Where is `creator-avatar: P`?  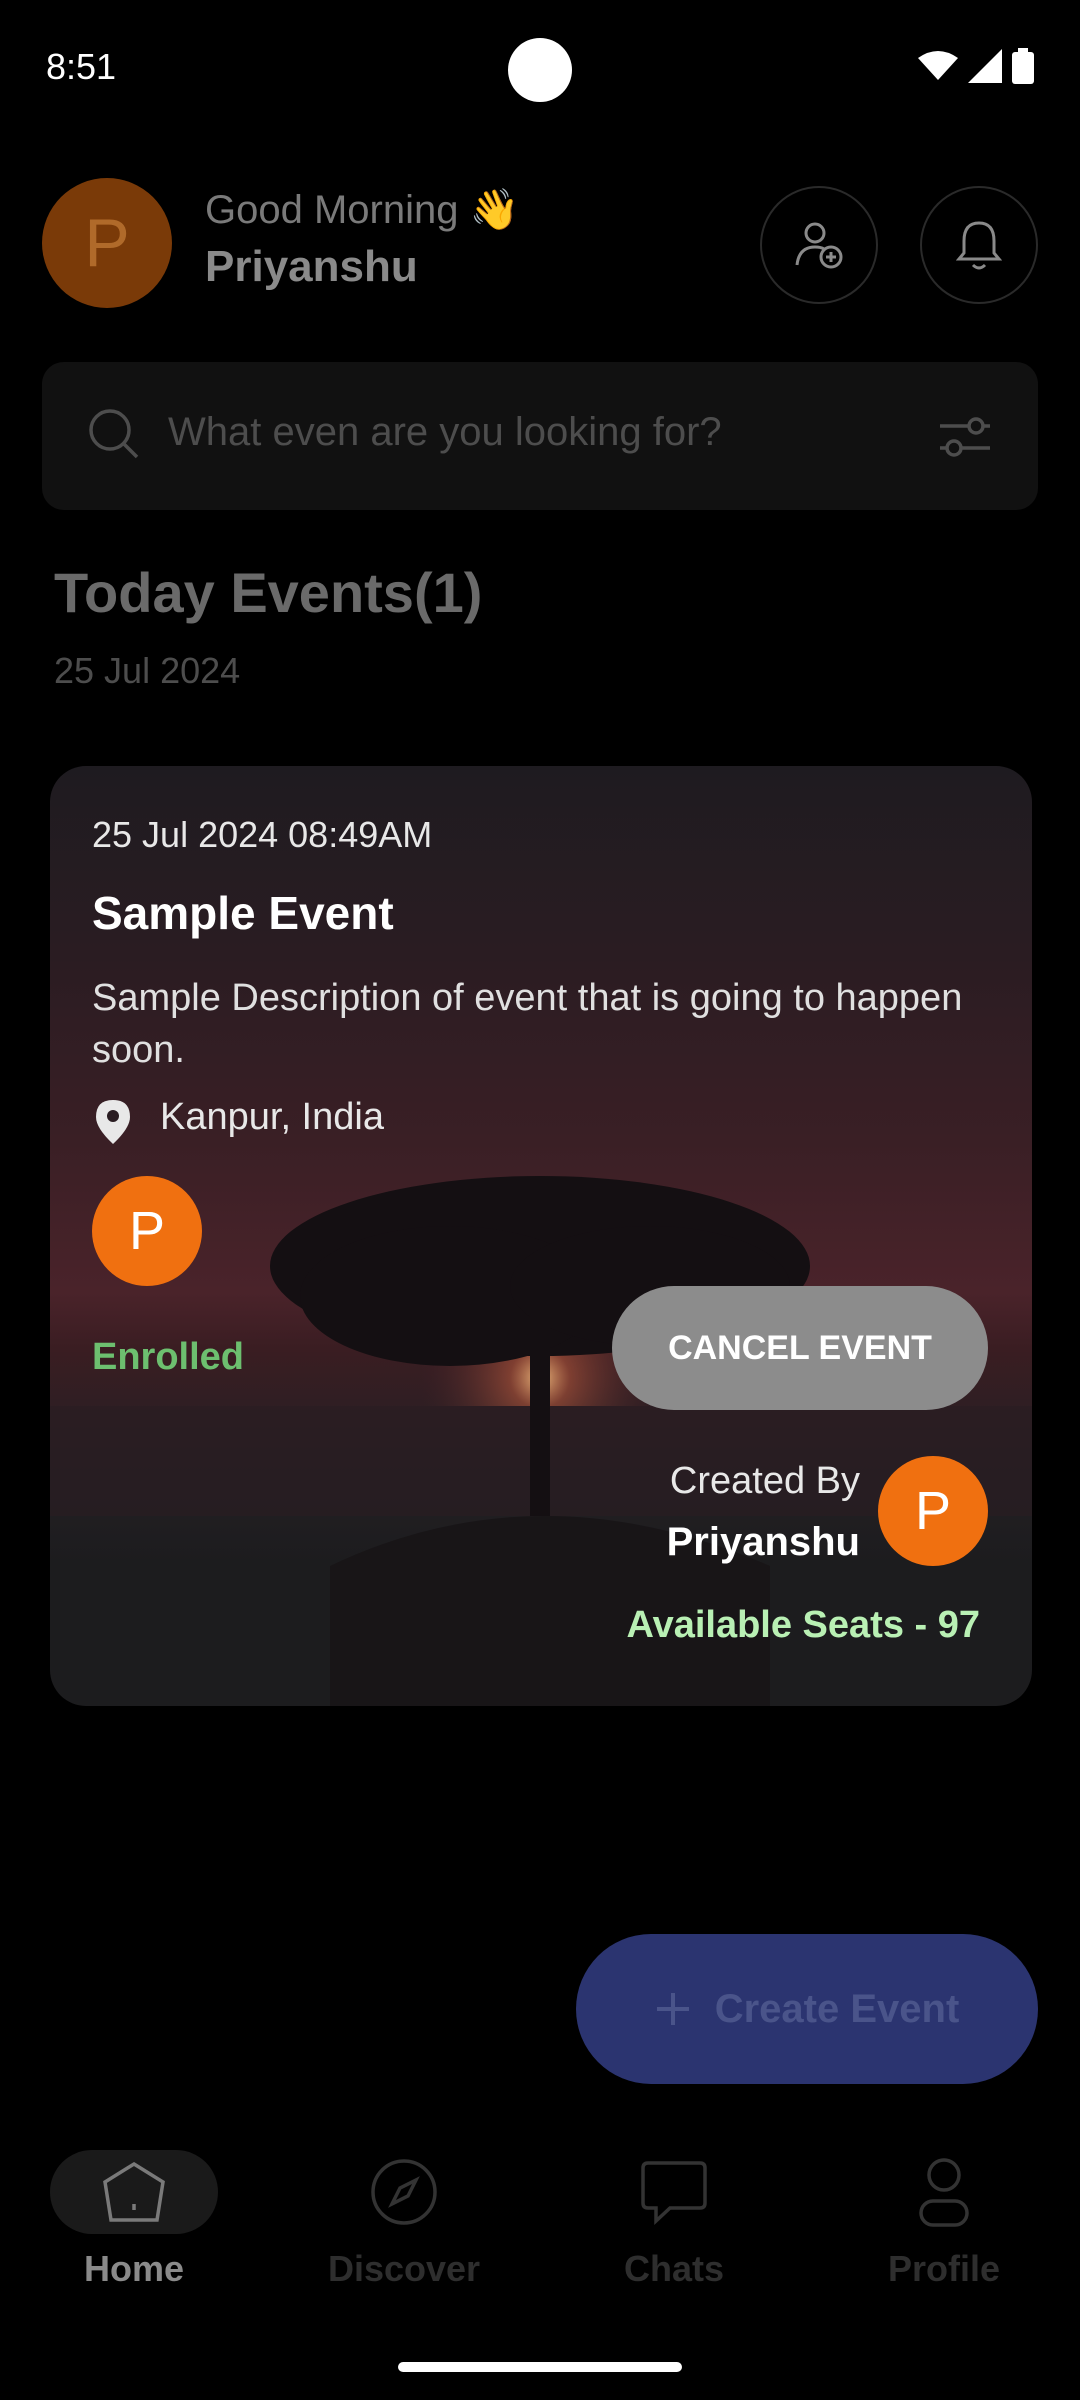 creator-avatar: P is located at coordinates (933, 1511).